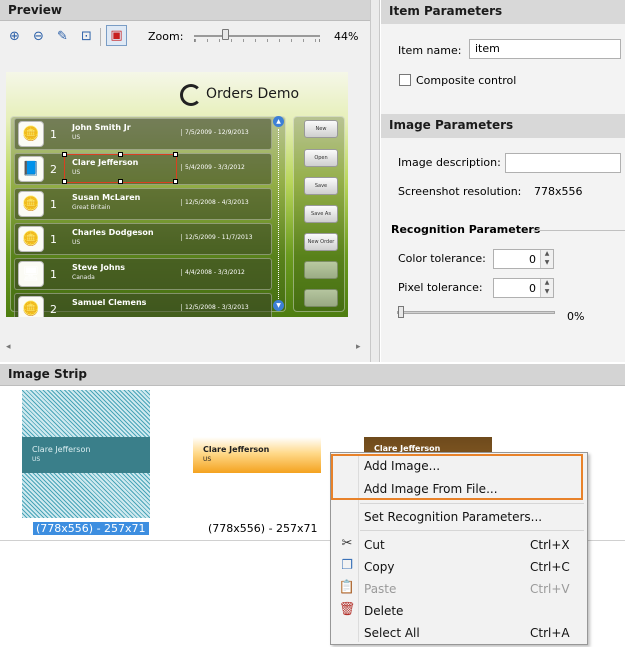  I want to click on tolerance-slider-track, so click(476, 312).